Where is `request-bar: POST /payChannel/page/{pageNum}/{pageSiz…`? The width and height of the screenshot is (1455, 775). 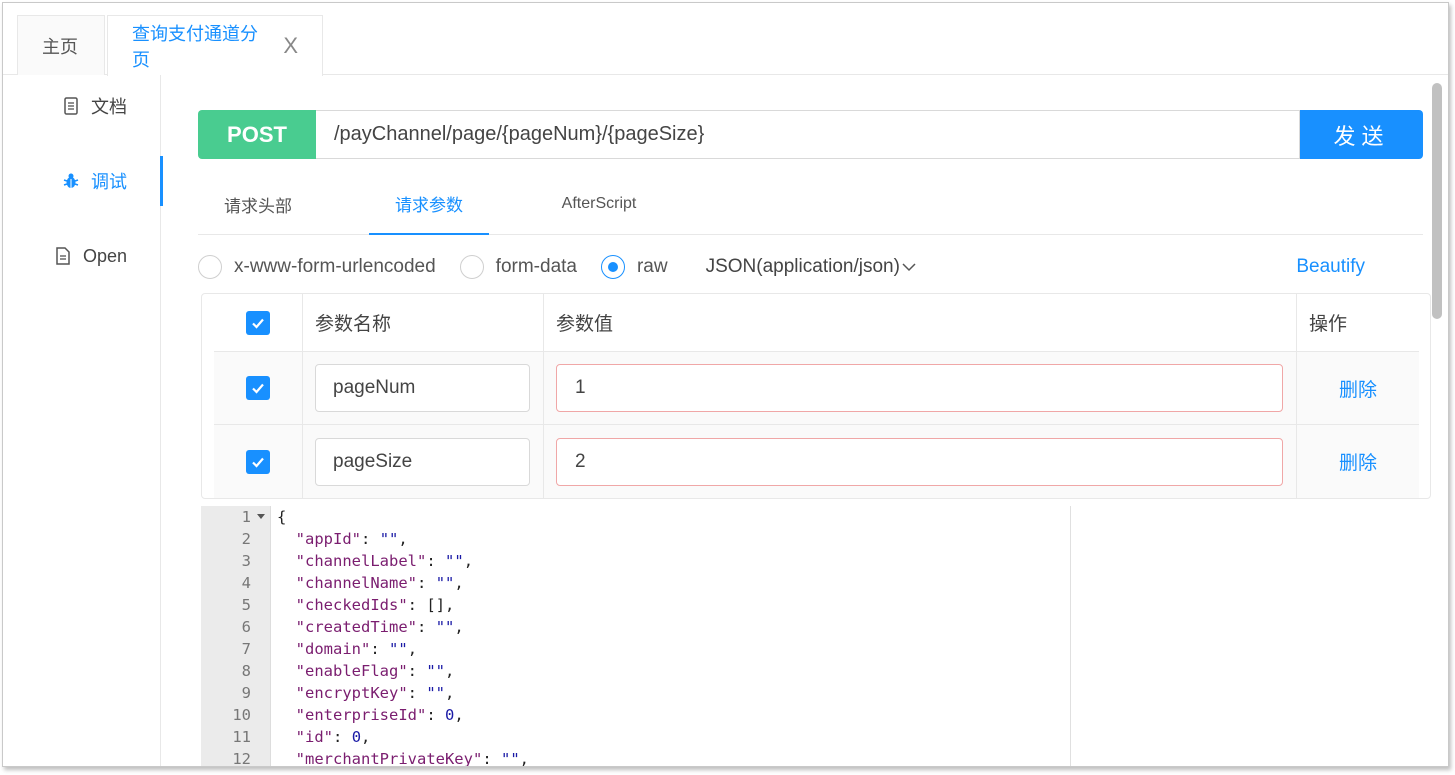
request-bar: POST /payChannel/page/{pageNum}/{pageSiz… is located at coordinates (810, 134).